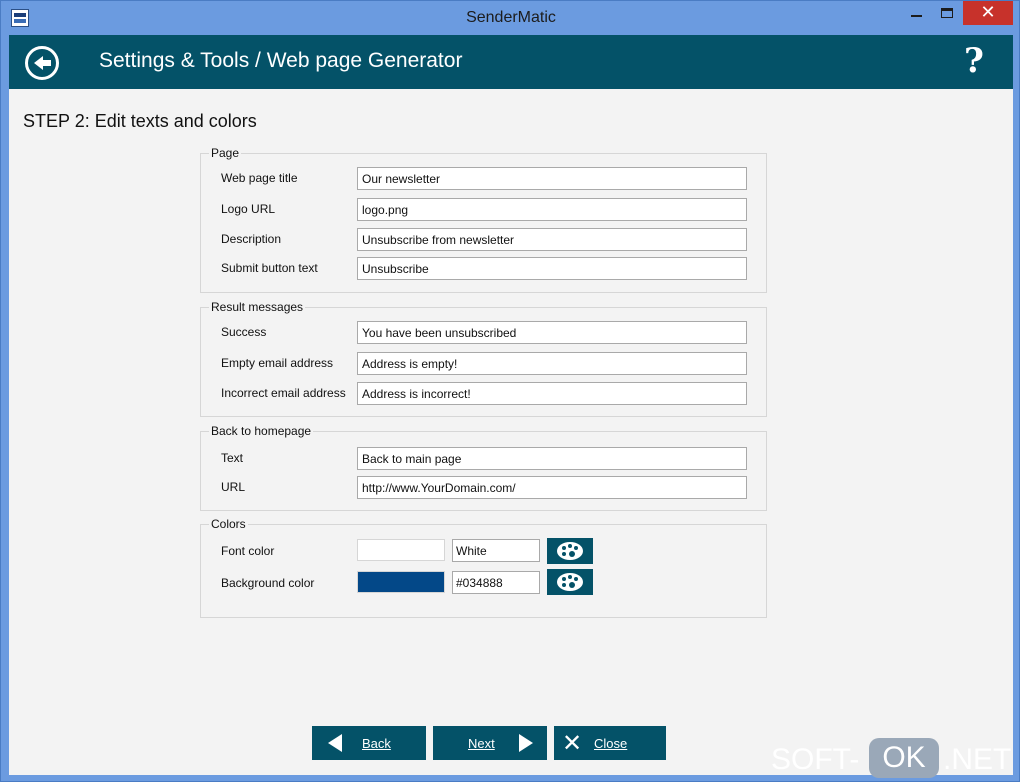 The height and width of the screenshot is (782, 1020). I want to click on success-message-input: You have been unsubscribed, so click(552, 332).